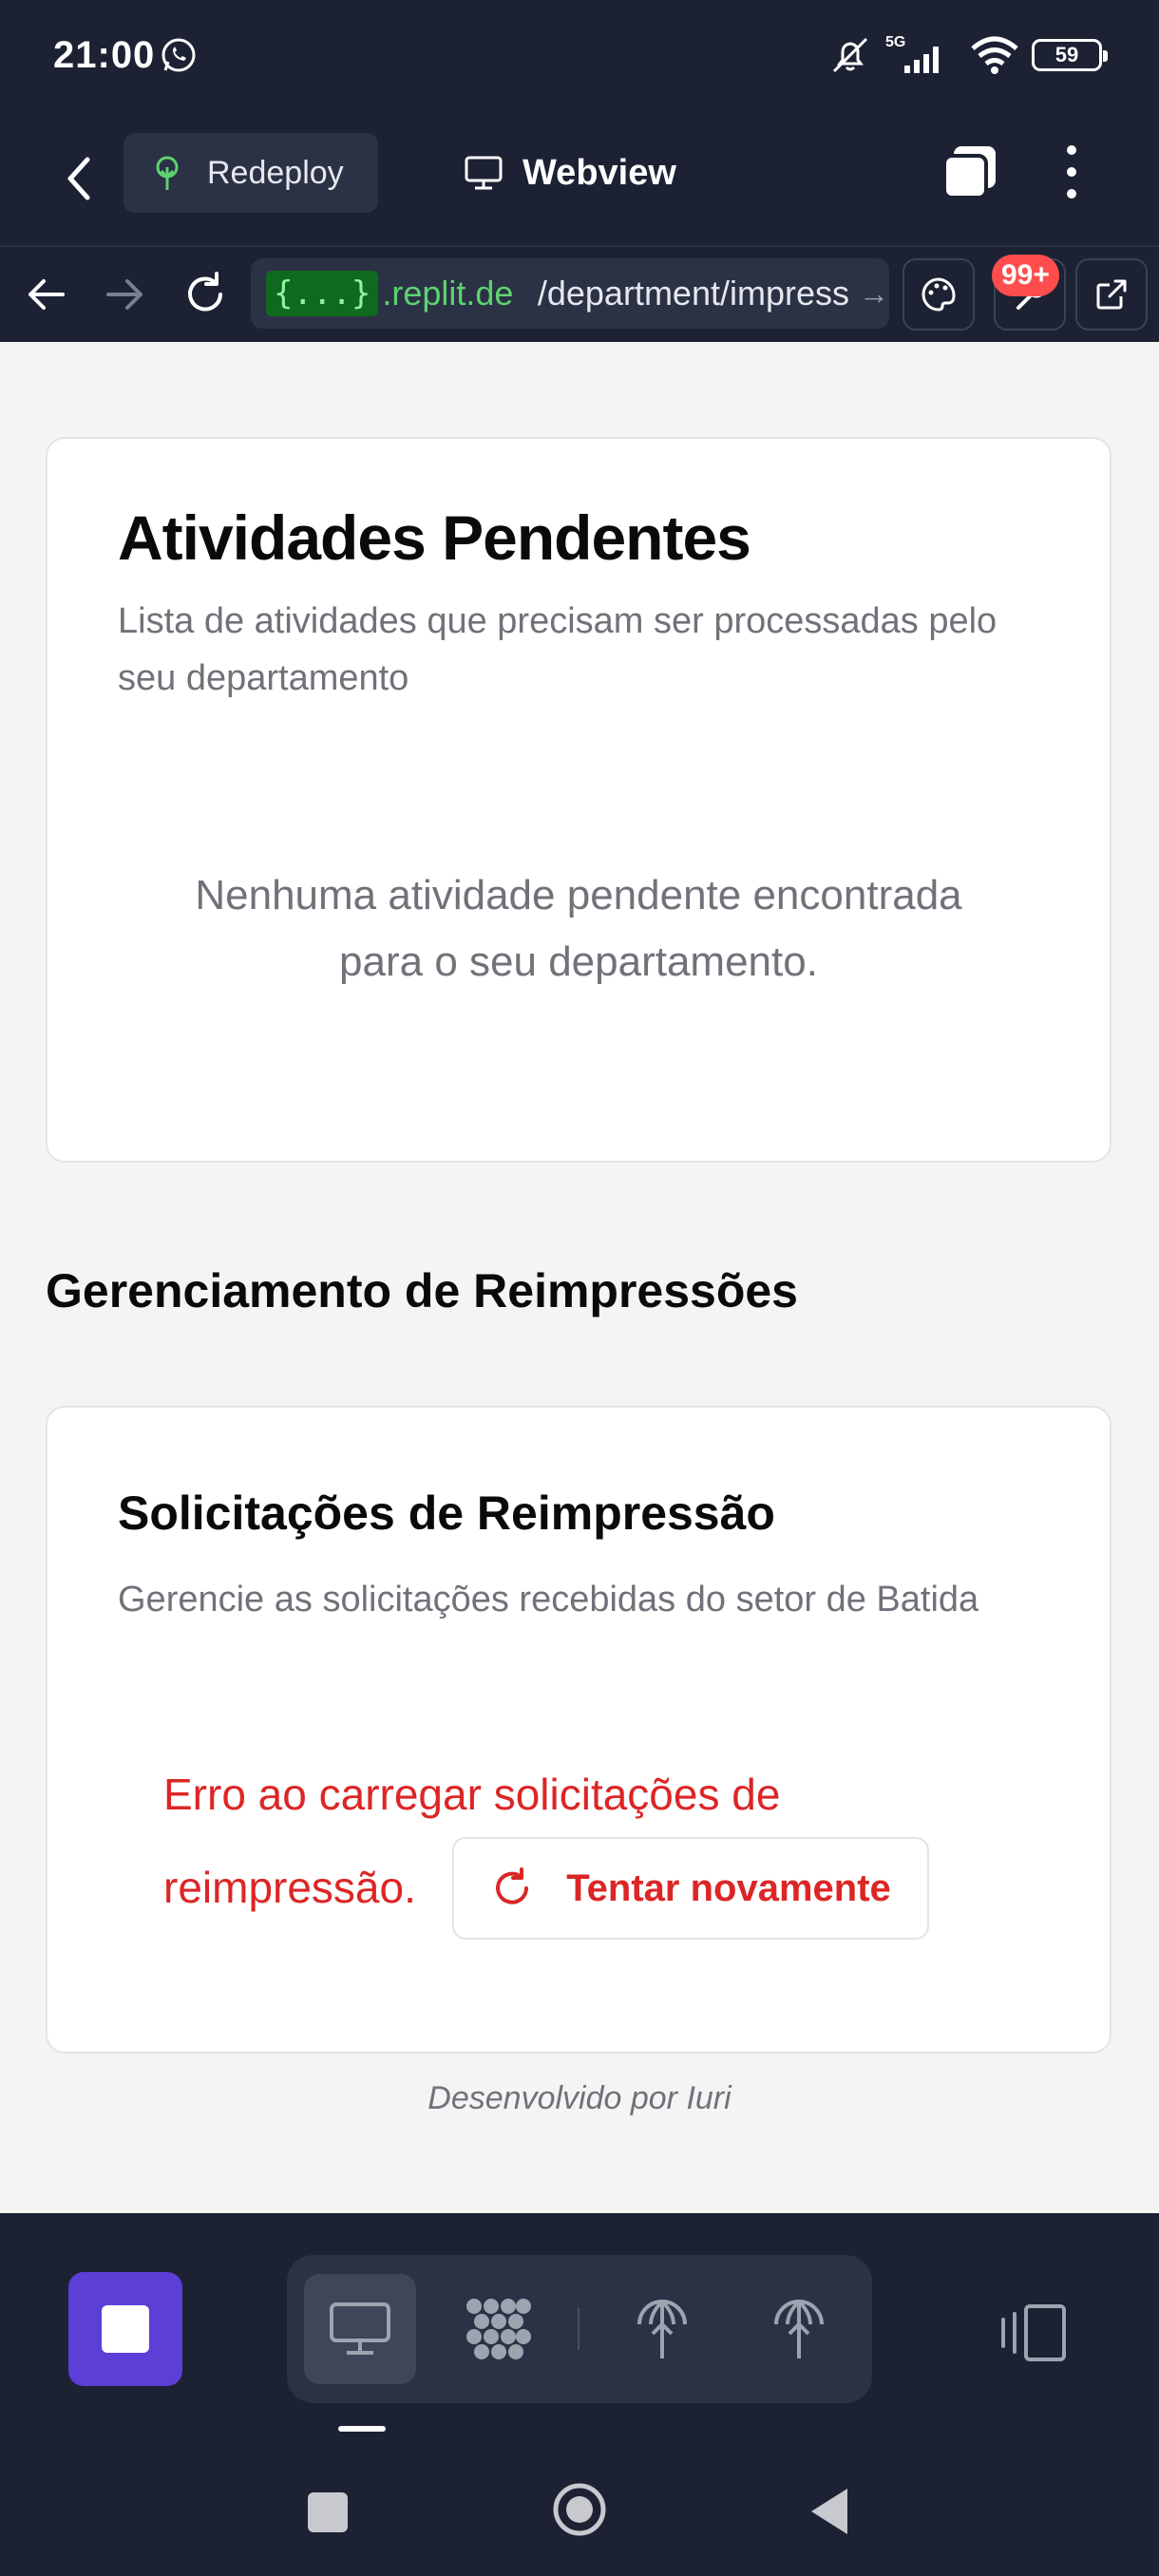 This screenshot has height=2576, width=1159. I want to click on status-icons: 5G 59, so click(968, 55).